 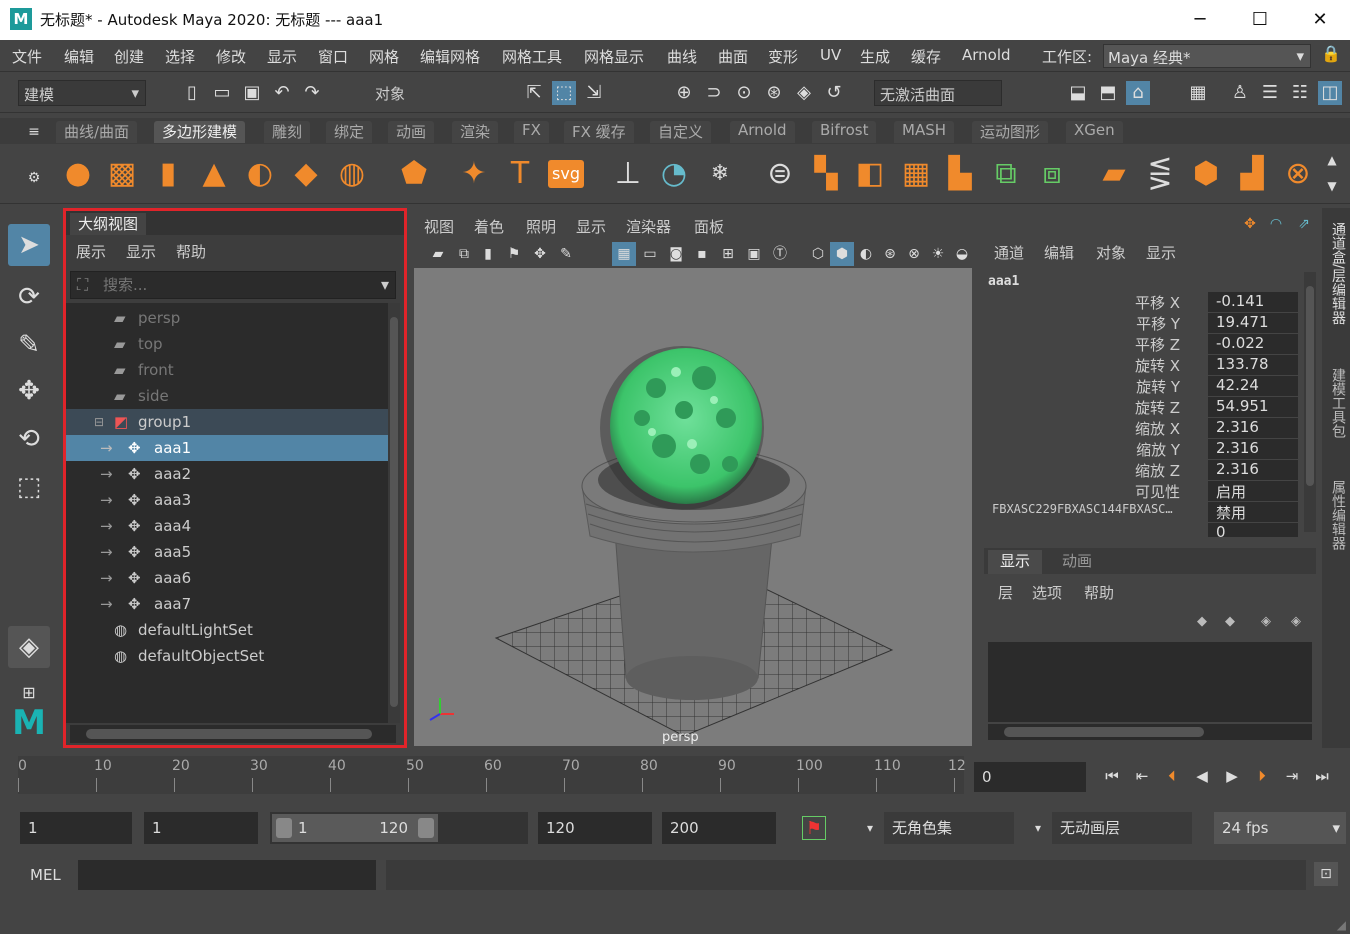 What do you see at coordinates (870, 174) in the screenshot?
I see `mirror-icon: ◧` at bounding box center [870, 174].